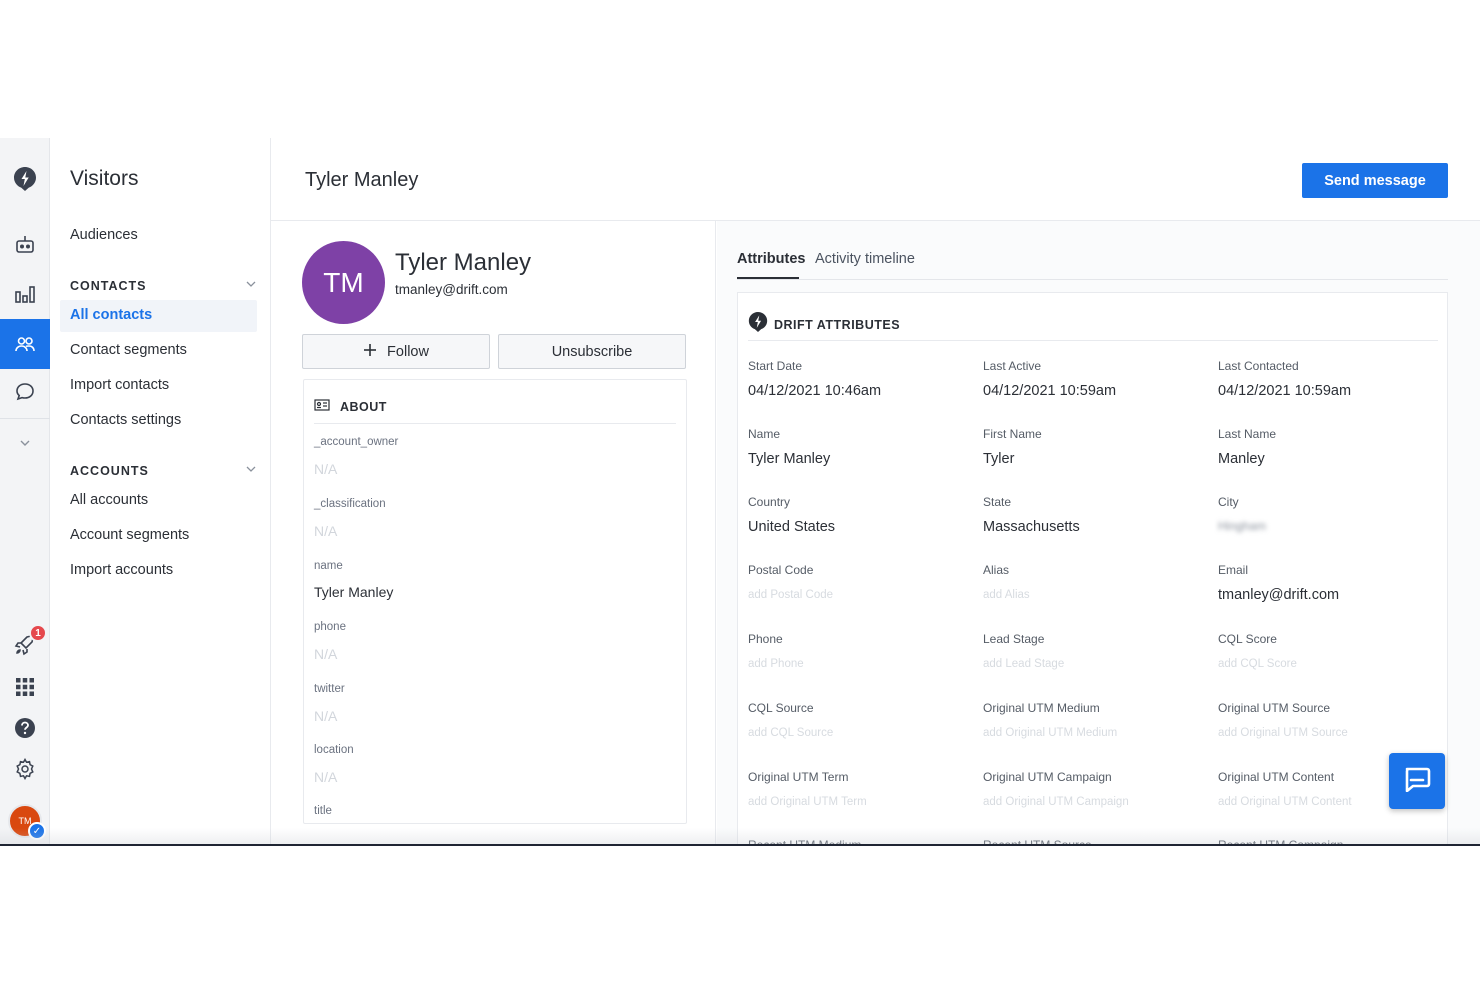 The width and height of the screenshot is (1480, 987). Describe the element at coordinates (353, 592) in the screenshot. I see `about-field-value: Tyler Manley` at that location.